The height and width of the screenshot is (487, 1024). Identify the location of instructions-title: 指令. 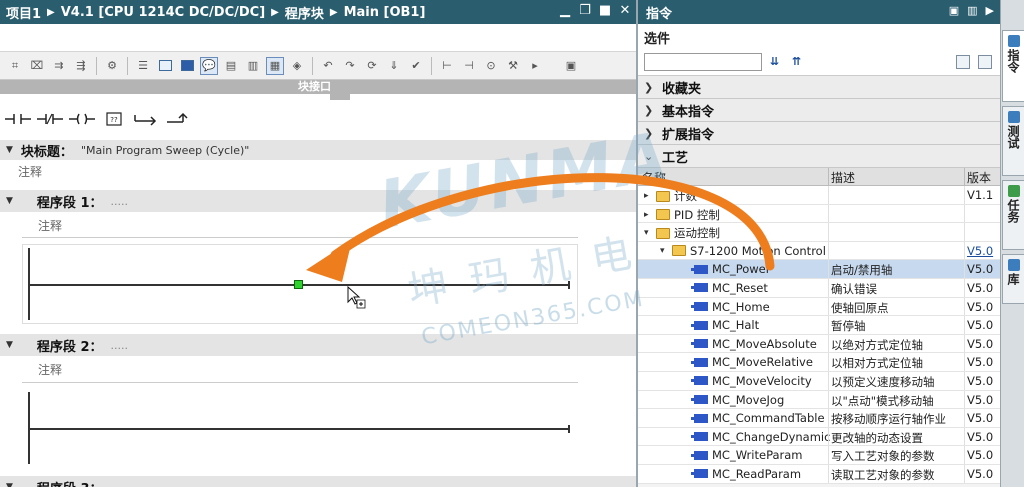
(659, 14).